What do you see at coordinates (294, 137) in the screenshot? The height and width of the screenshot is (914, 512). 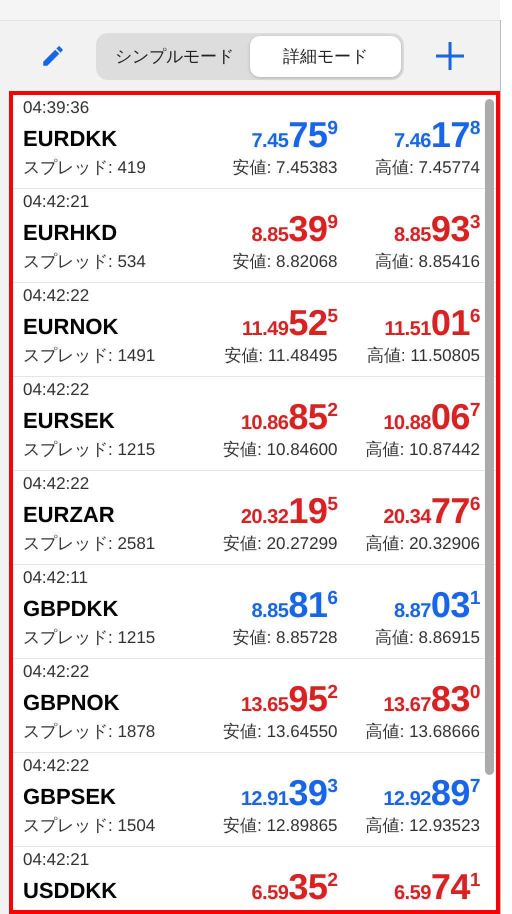 I see `bid-price: 7.4575$^{9}$` at bounding box center [294, 137].